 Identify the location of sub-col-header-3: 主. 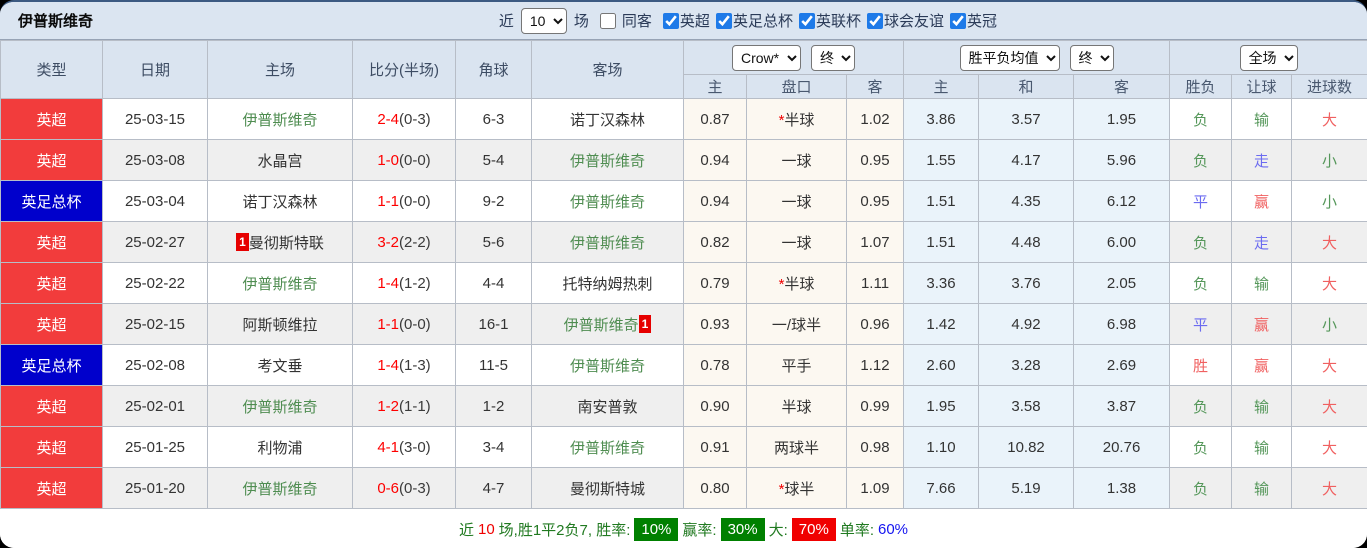
(941, 86).